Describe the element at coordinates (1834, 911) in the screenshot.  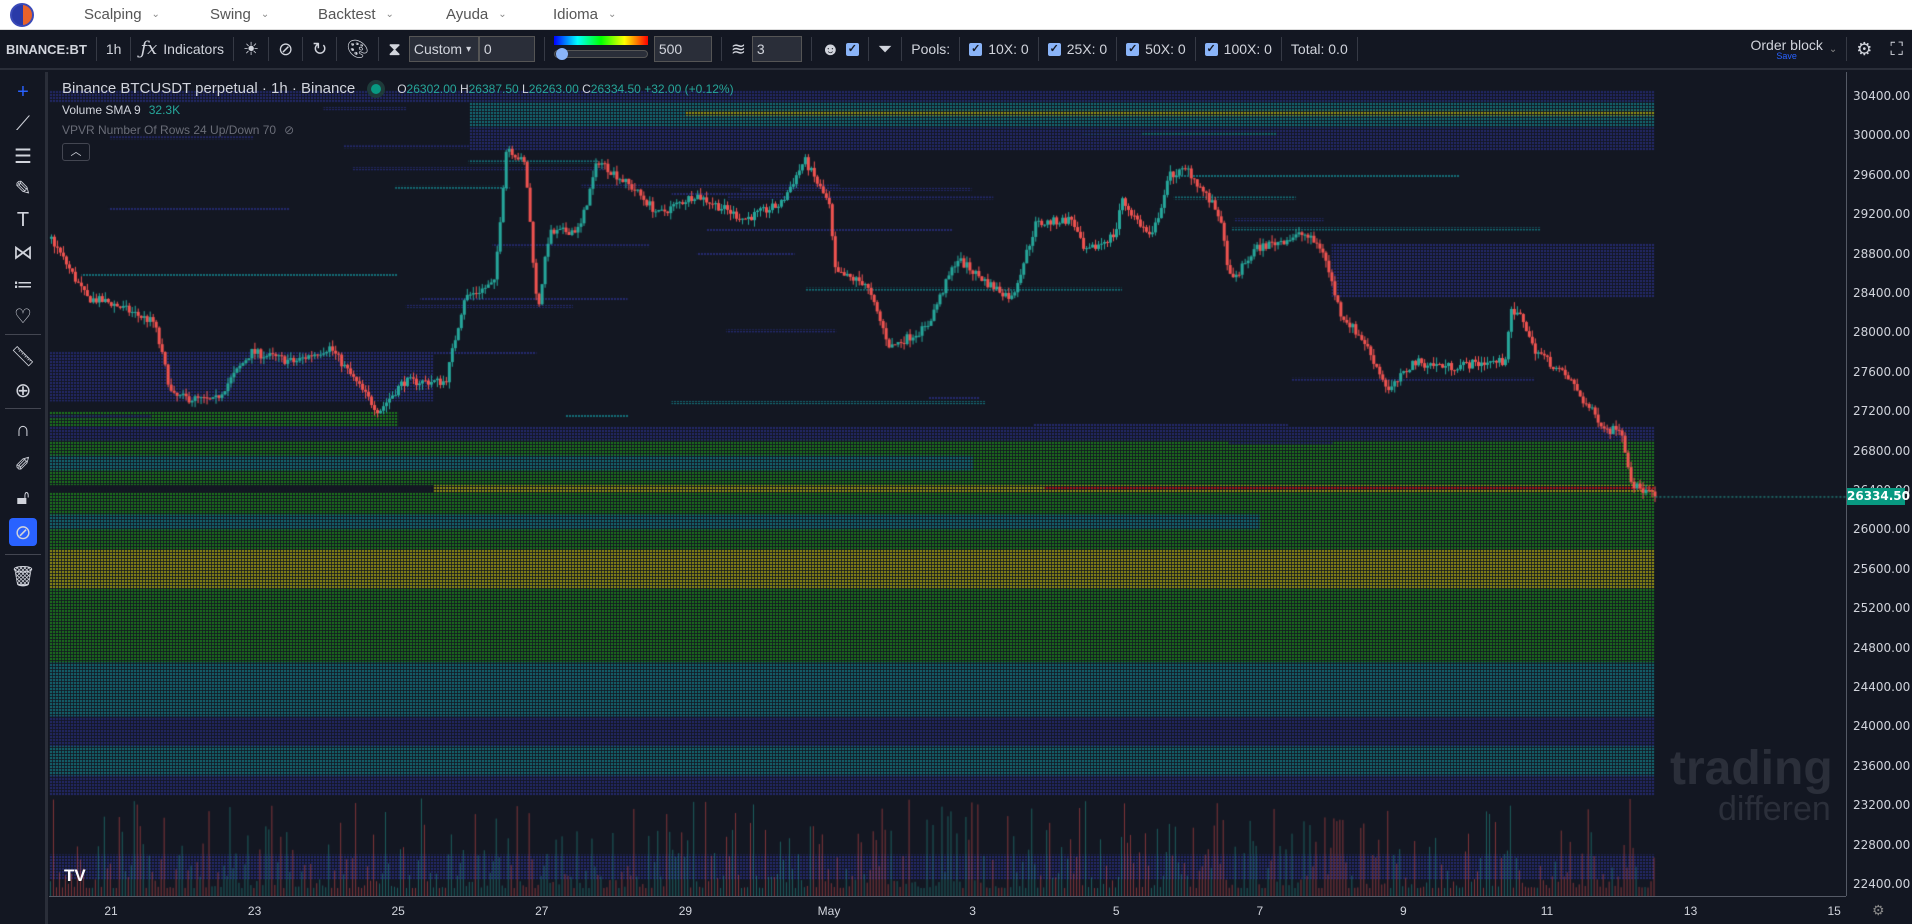
I see `date-tick: 15` at that location.